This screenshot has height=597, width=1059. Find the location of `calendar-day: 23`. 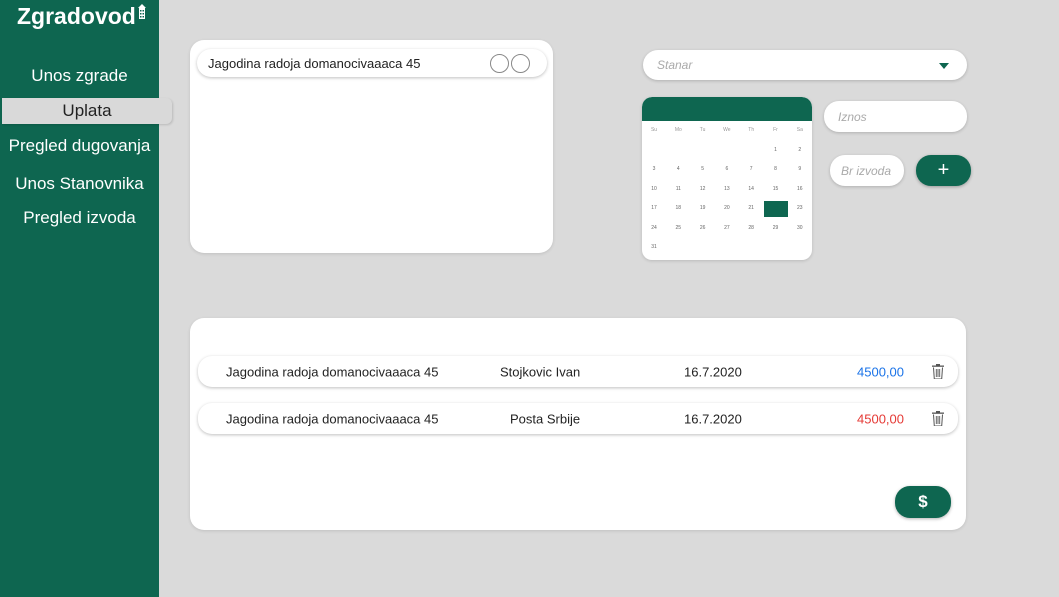

calendar-day: 23 is located at coordinates (800, 208).